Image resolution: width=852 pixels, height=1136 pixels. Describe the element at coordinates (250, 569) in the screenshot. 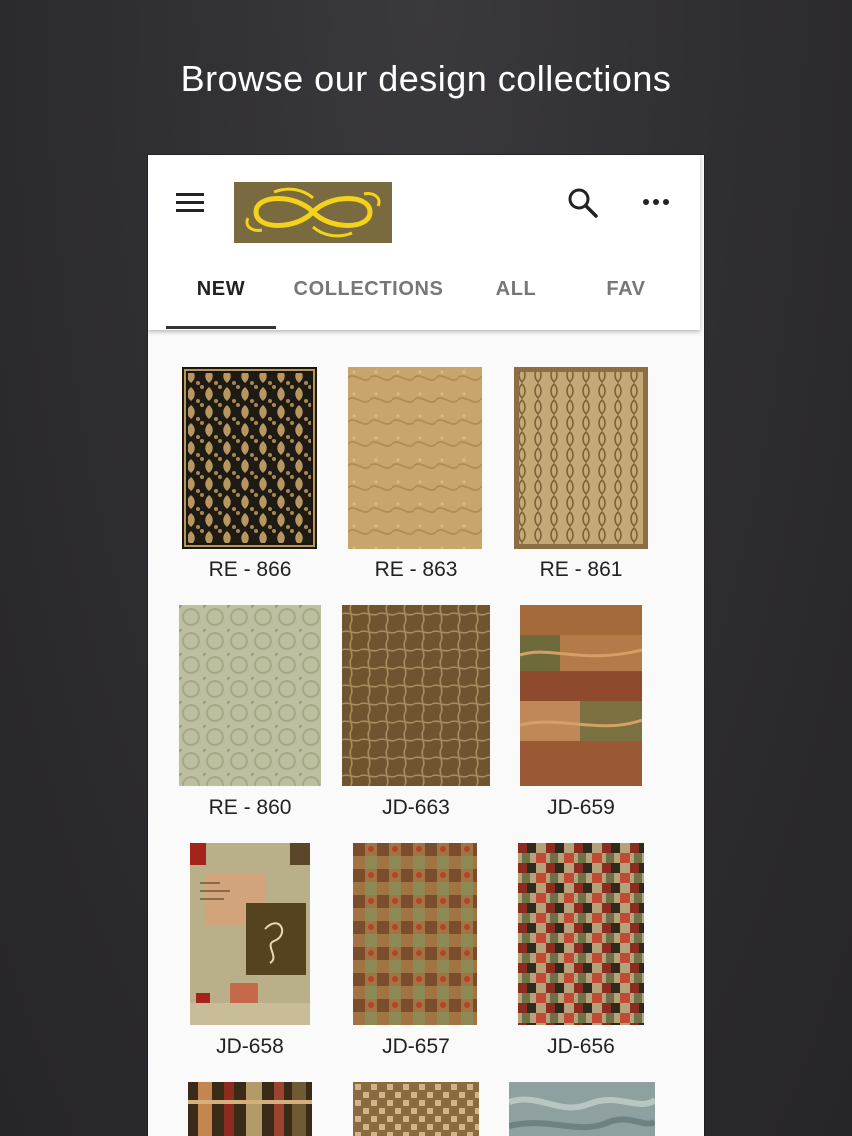

I see `product-code: RE - 866` at that location.